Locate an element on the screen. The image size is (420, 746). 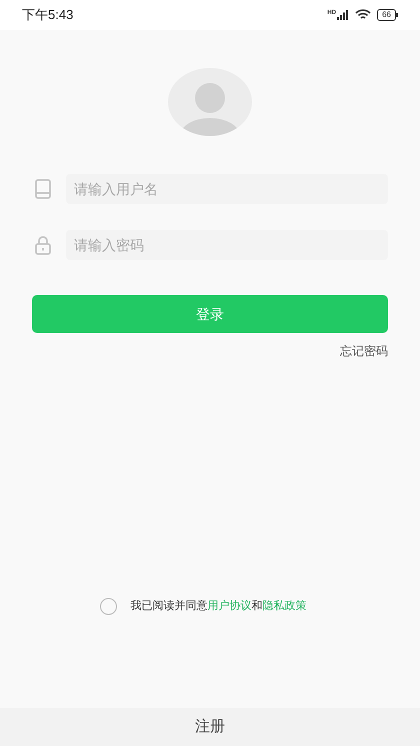
forgot-password-link: 忘记密码 is located at coordinates (364, 351).